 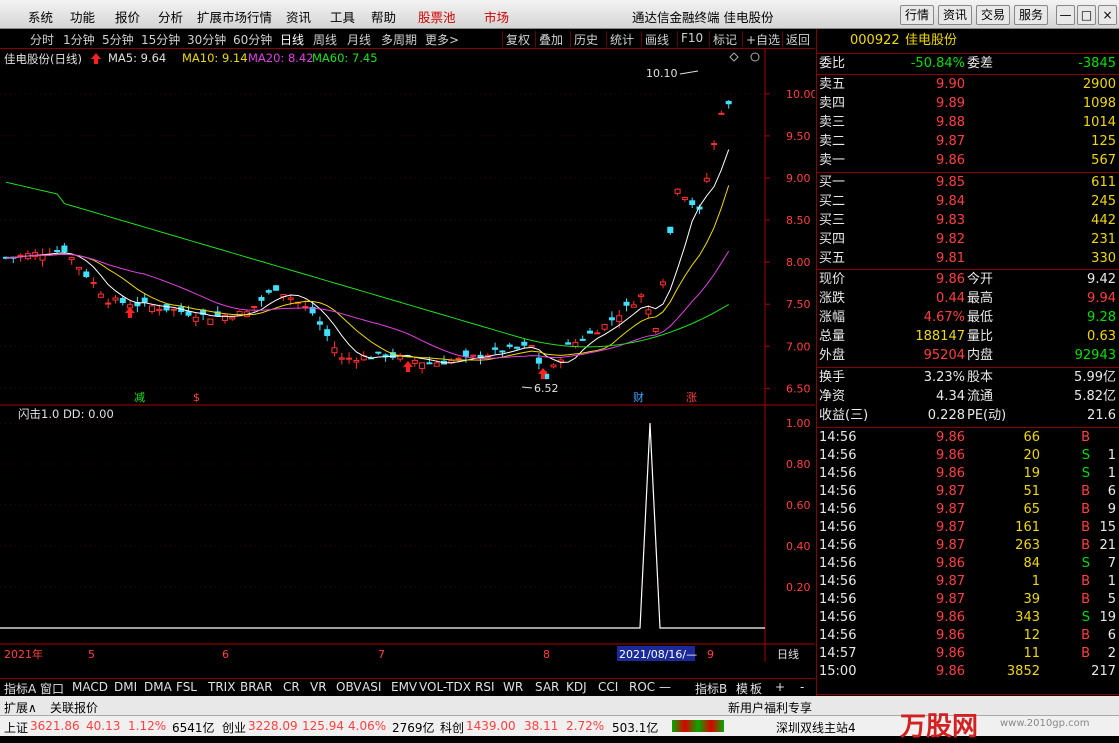 I want to click on tick-time: 14:56, so click(x=838, y=581).